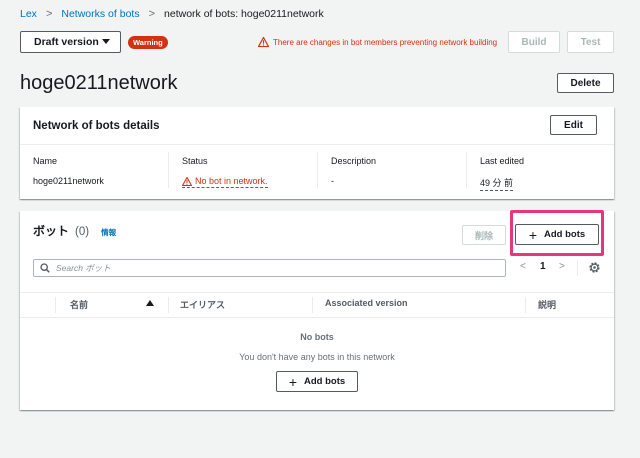 The width and height of the screenshot is (640, 458). What do you see at coordinates (96, 126) in the screenshot?
I see `details-heading: Network of bots details` at bounding box center [96, 126].